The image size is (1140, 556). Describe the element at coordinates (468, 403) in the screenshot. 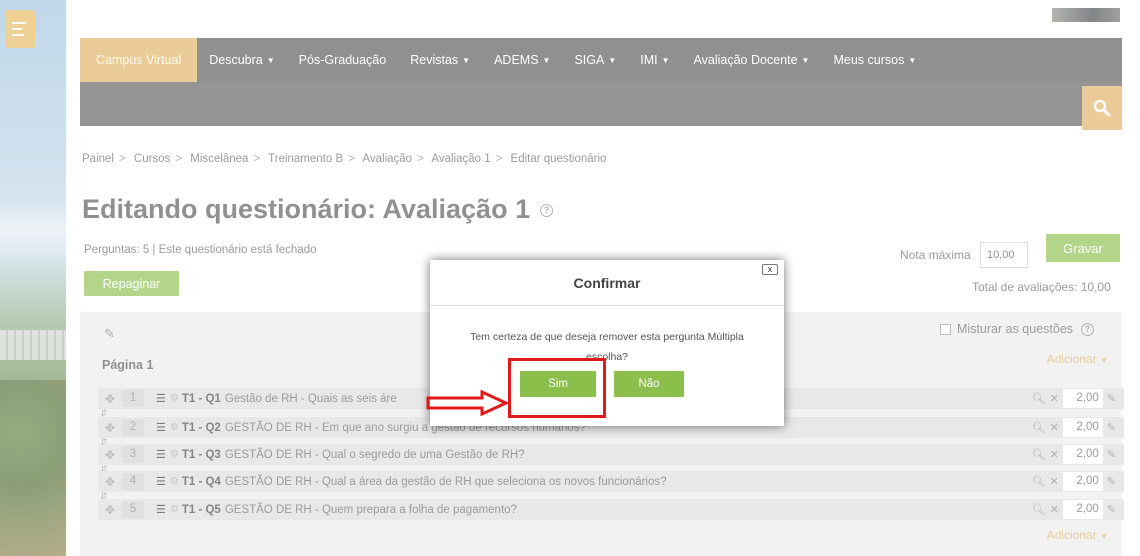

I see `arrow-annotation-icon` at that location.